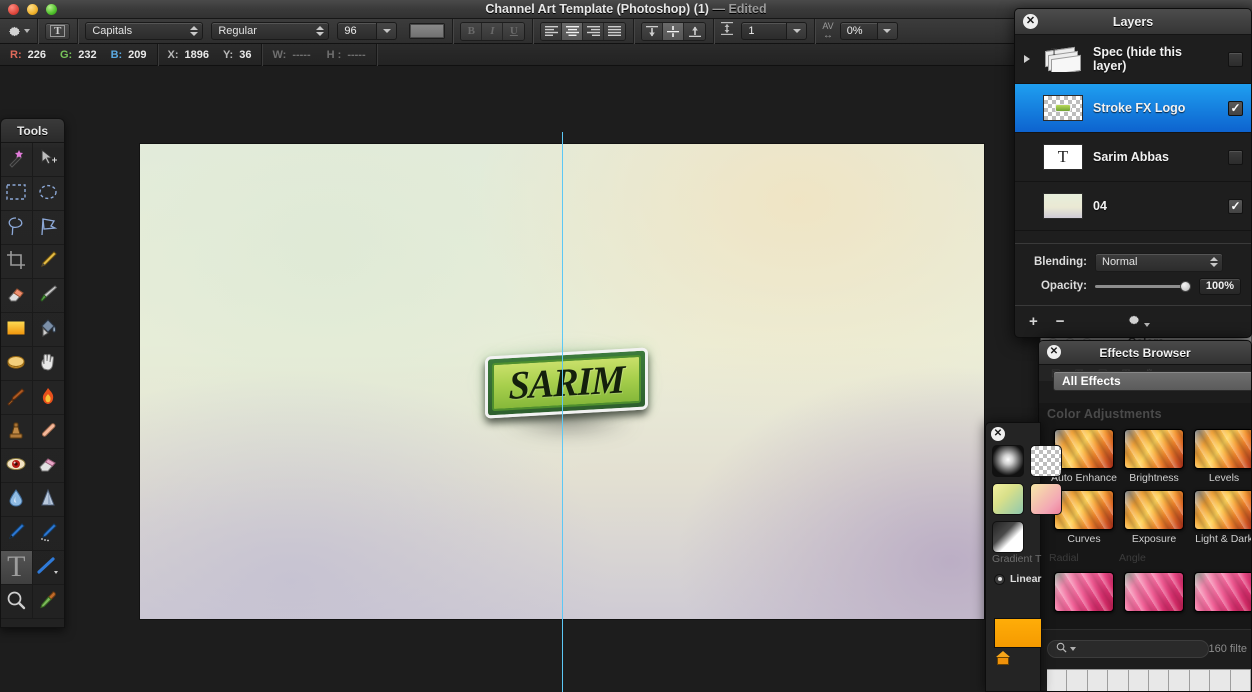  I want to click on filmstrip-thumbnails, so click(1149, 680).